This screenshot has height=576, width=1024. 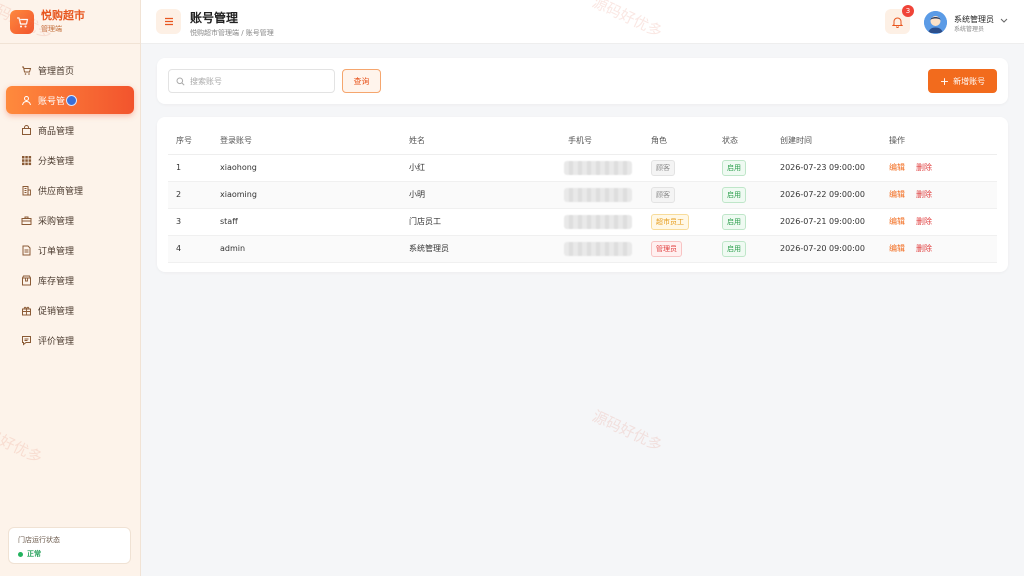 What do you see at coordinates (686, 249) in the screenshot?
I see `row-role: 管理员` at bounding box center [686, 249].